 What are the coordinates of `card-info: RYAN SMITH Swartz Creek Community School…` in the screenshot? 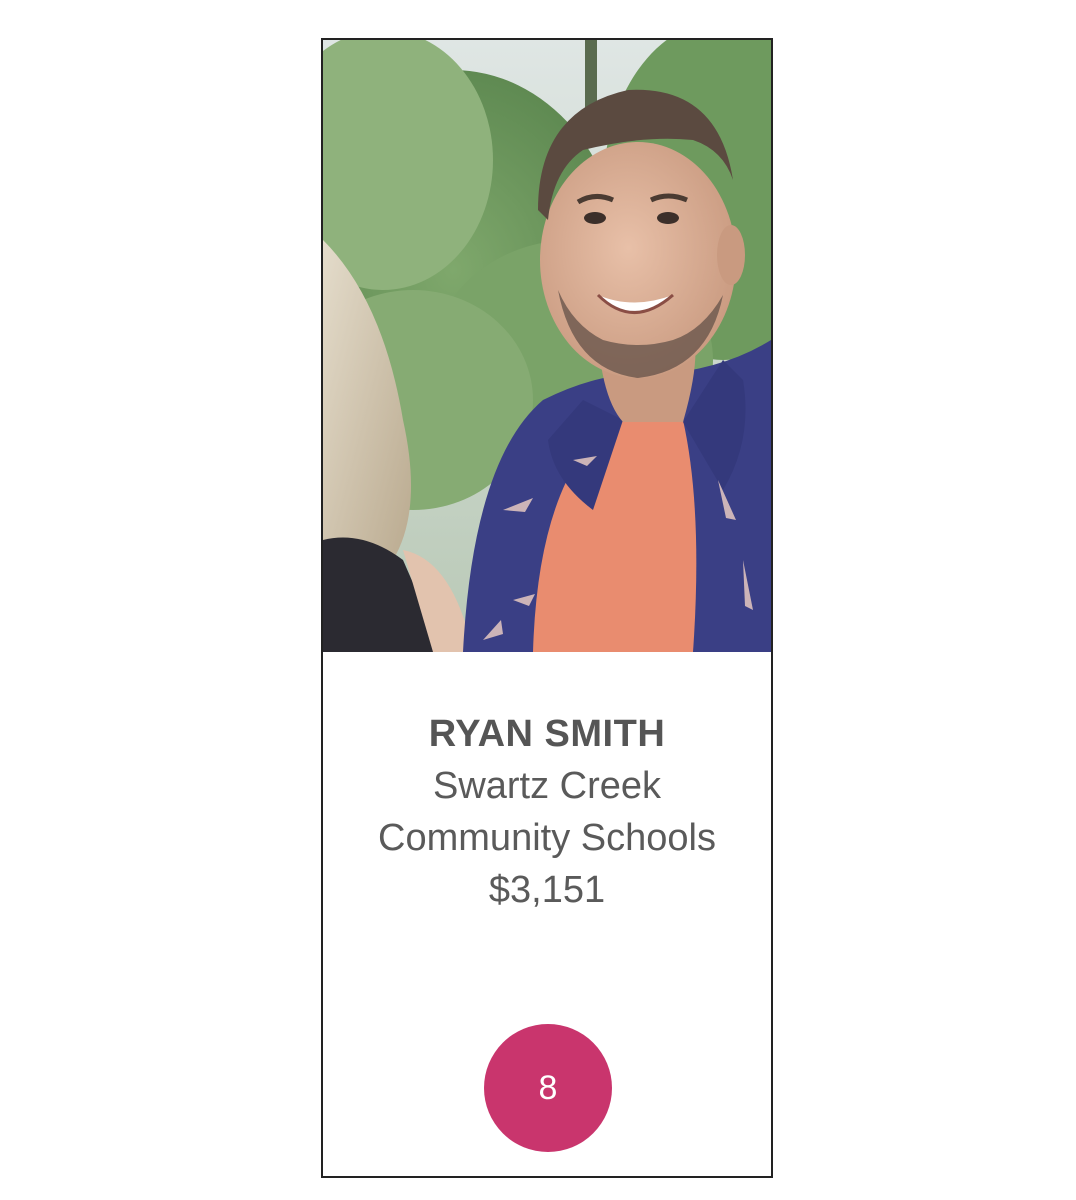 It's located at (547, 784).